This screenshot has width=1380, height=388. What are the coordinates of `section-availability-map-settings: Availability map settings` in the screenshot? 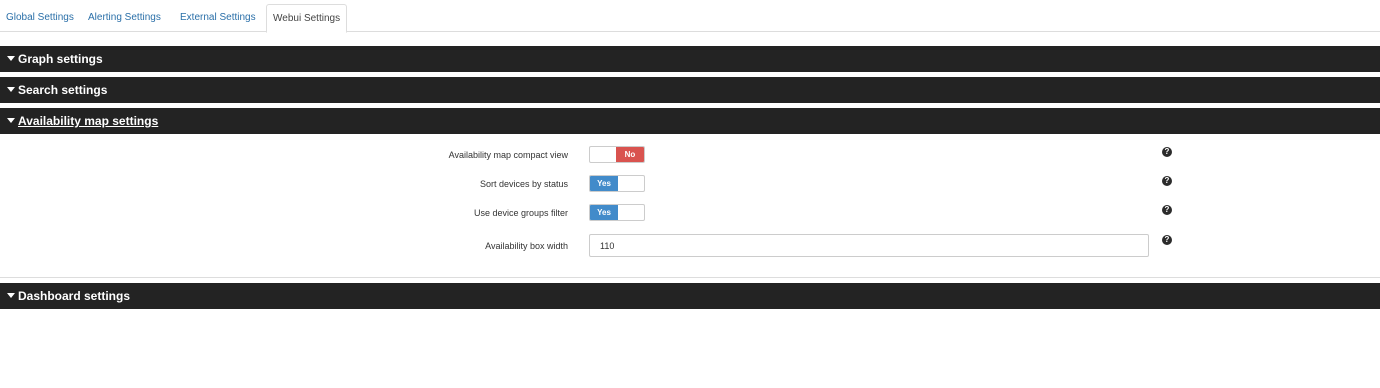 It's located at (690, 121).